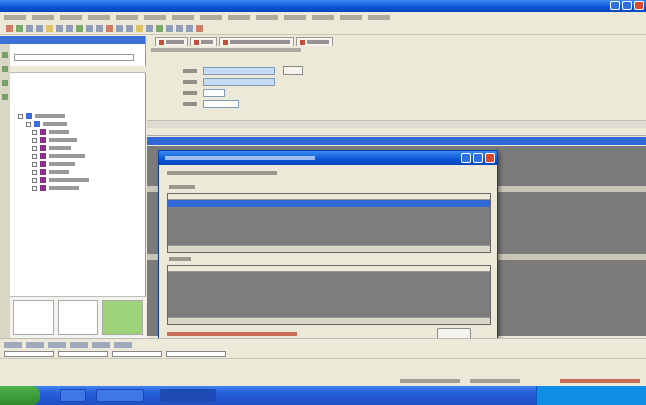 This screenshot has height=405, width=646. I want to click on window-close-icon, so click(639, 5).